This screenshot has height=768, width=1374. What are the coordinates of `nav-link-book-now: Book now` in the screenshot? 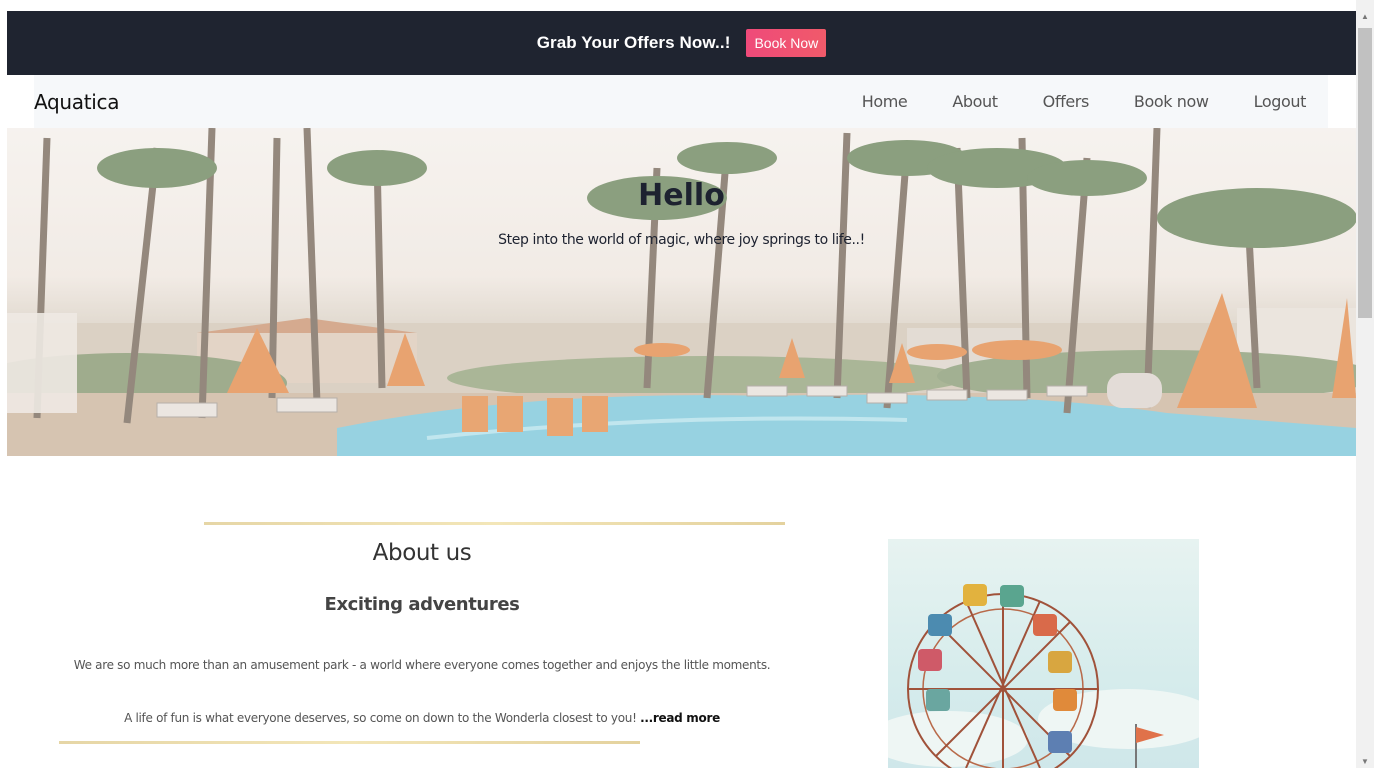 It's located at (1171, 101).